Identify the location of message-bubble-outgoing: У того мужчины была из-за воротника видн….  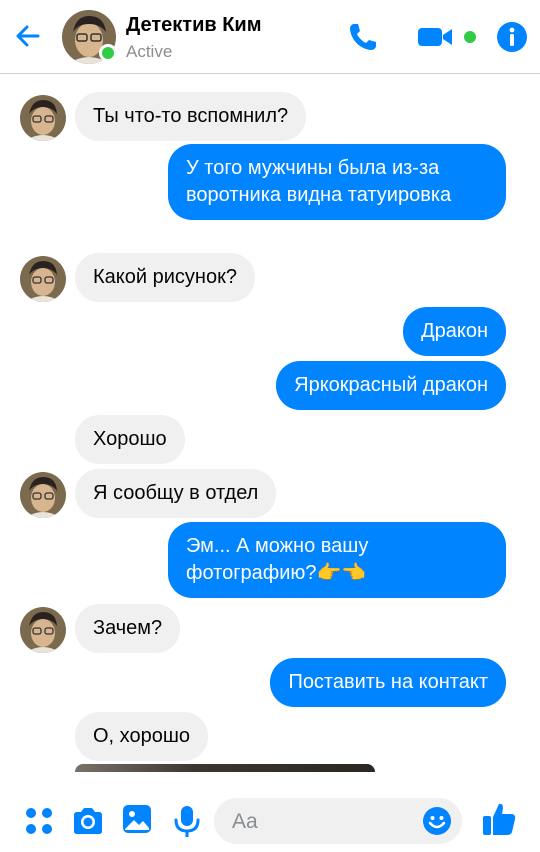
(337, 182).